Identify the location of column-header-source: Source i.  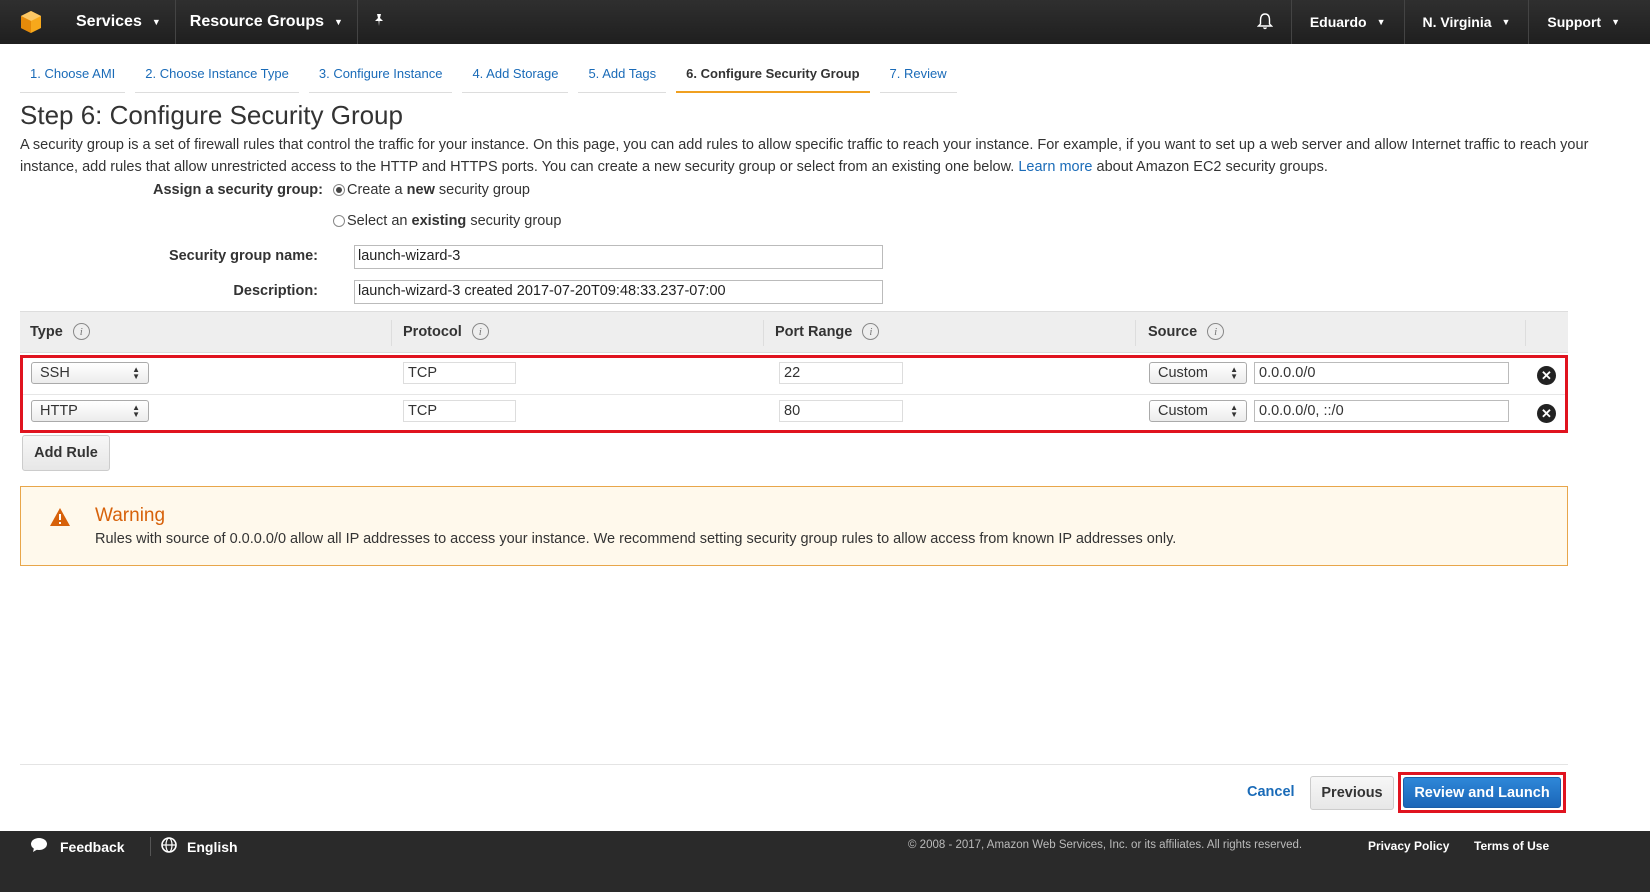
(1186, 331).